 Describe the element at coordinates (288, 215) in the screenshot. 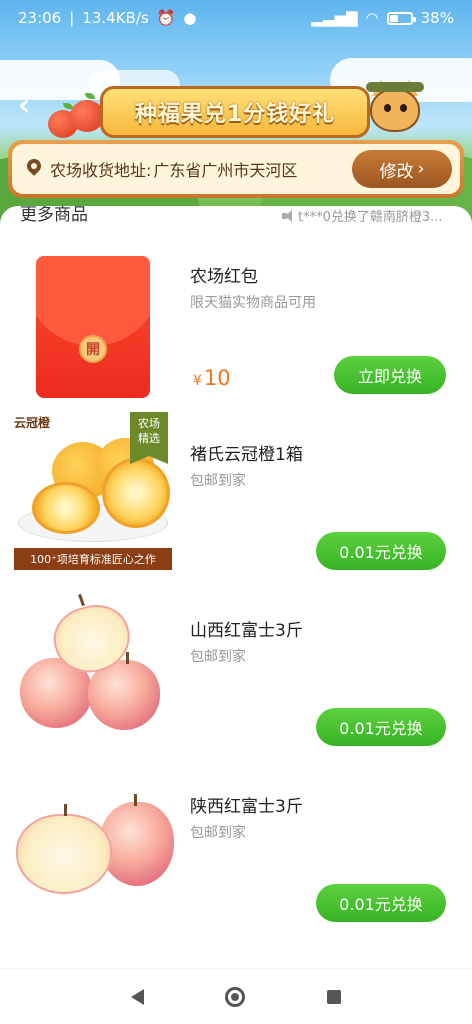

I see `speaker-icon` at that location.